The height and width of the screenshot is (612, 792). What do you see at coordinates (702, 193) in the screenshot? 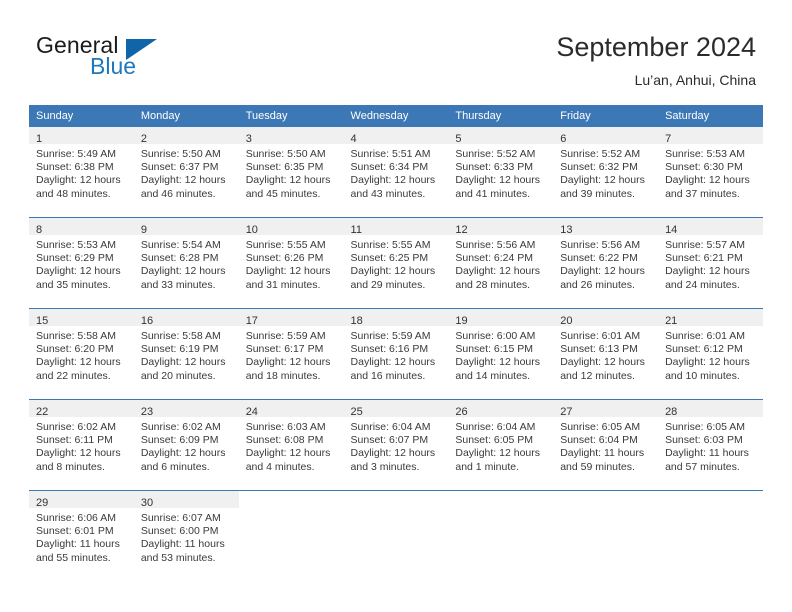
I see `daylight-text-line2: and 37 minutes.` at bounding box center [702, 193].